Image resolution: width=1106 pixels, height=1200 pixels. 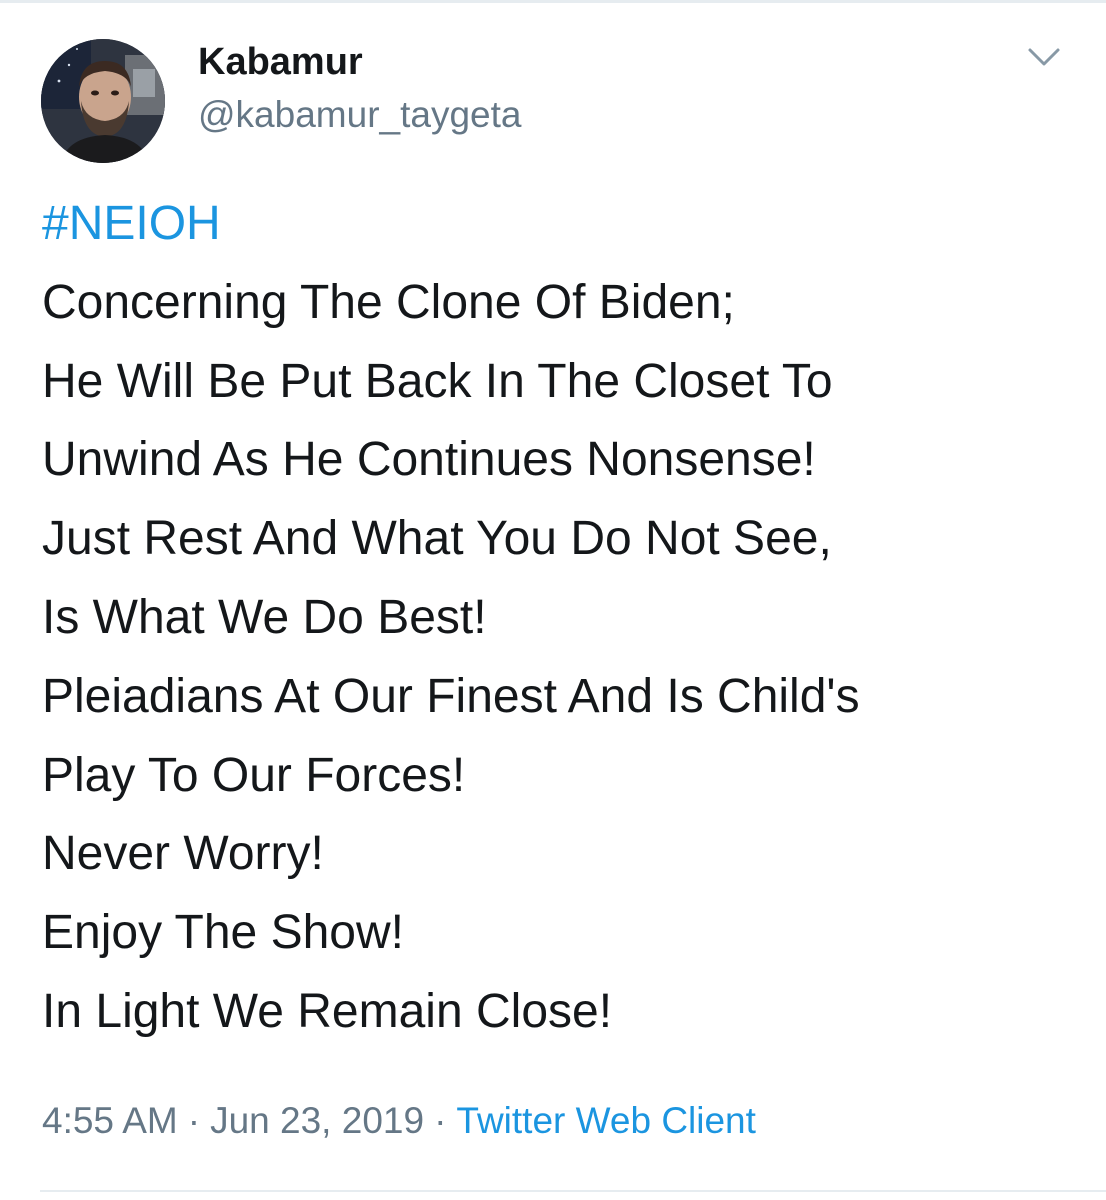 What do you see at coordinates (437, 381) in the screenshot?
I see `tweet-line: He Will Be Put Back In The Closet To` at bounding box center [437, 381].